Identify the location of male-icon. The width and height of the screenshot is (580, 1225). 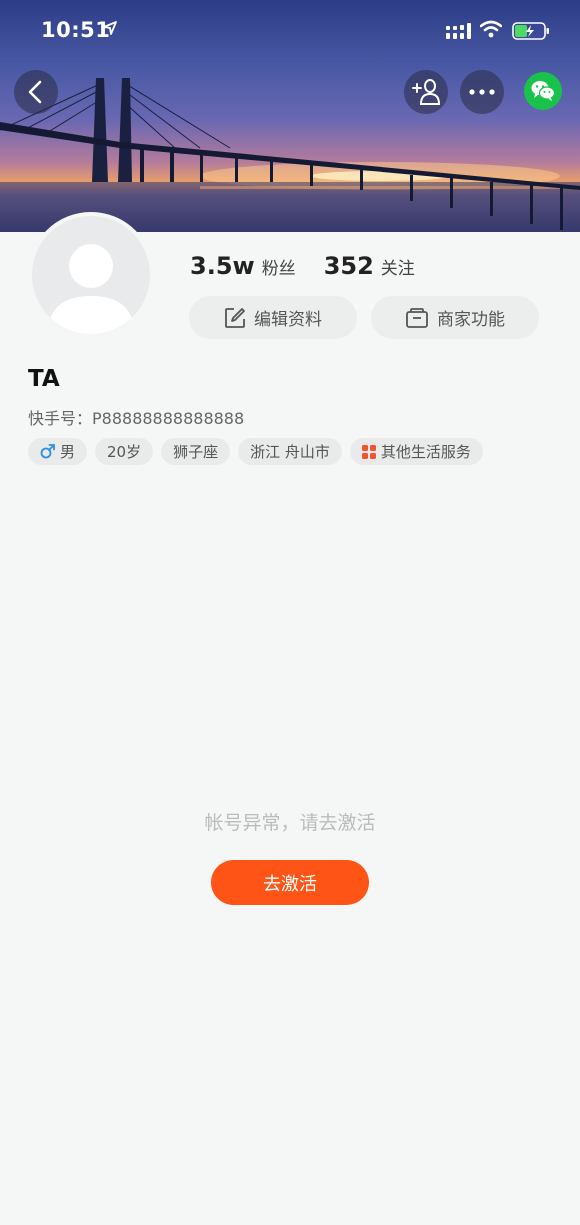
(47, 451).